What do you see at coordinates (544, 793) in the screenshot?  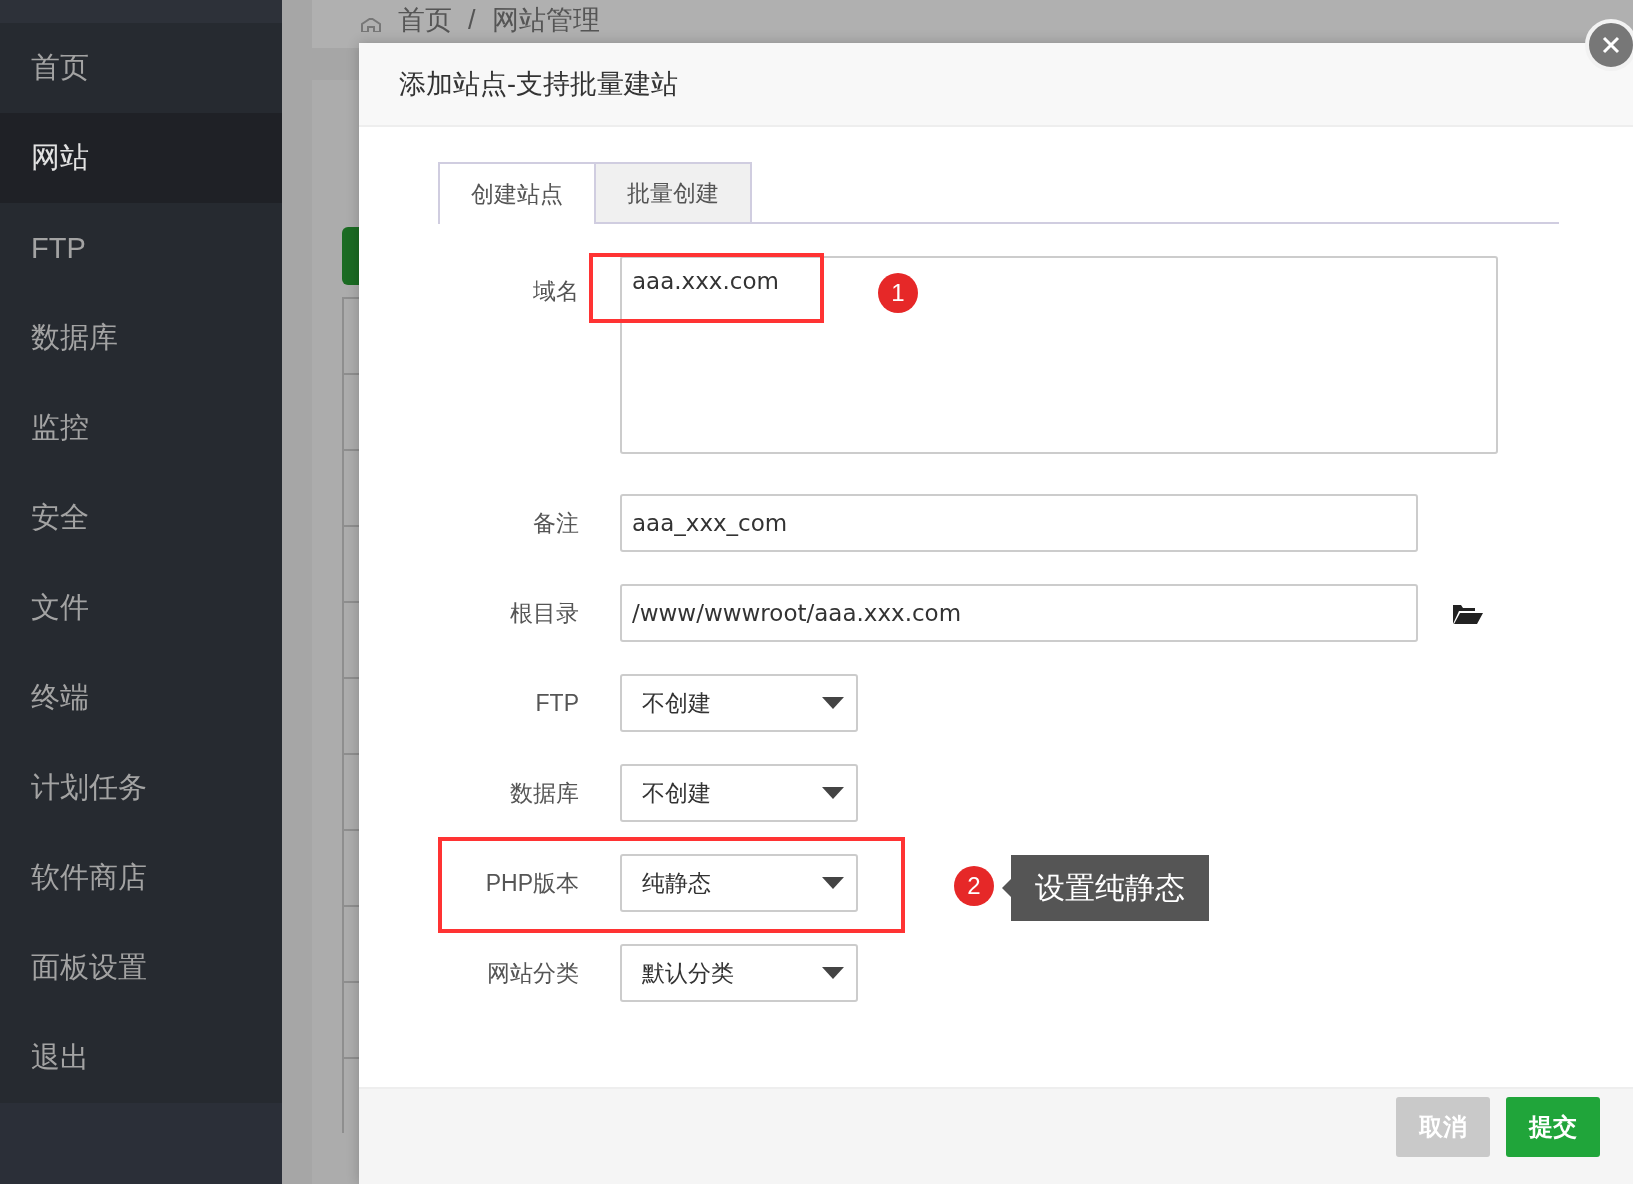 I see `field-label: 数据库` at bounding box center [544, 793].